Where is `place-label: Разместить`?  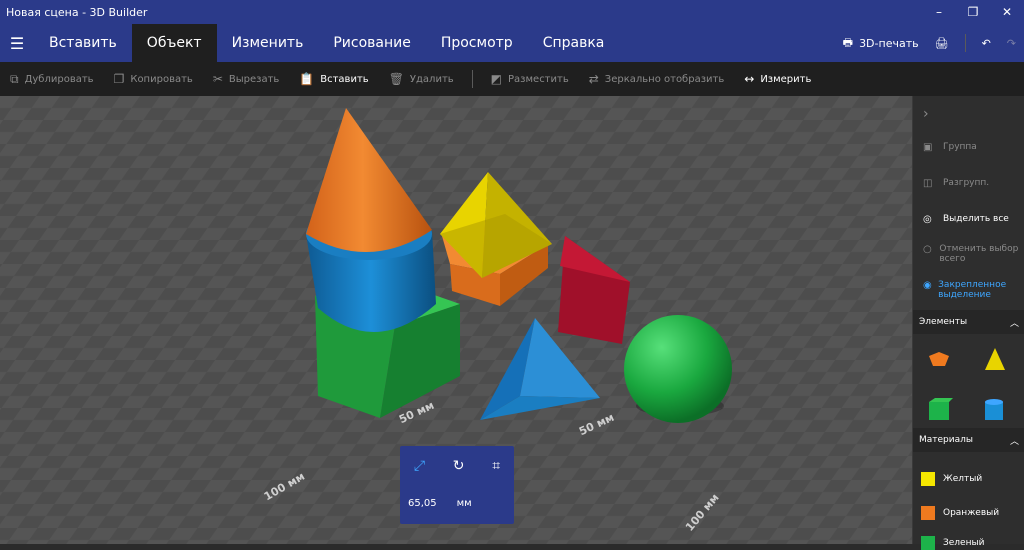 place-label: Разместить is located at coordinates (538, 79).